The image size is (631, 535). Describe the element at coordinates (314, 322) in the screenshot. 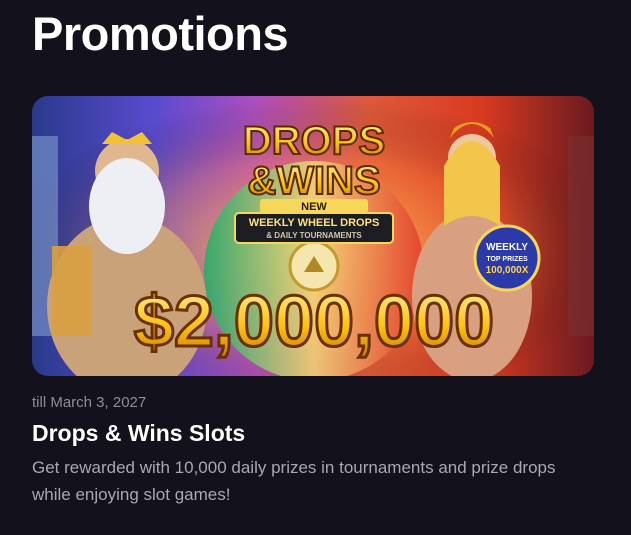

I see `banner-prize-amount: $2,000,000` at that location.